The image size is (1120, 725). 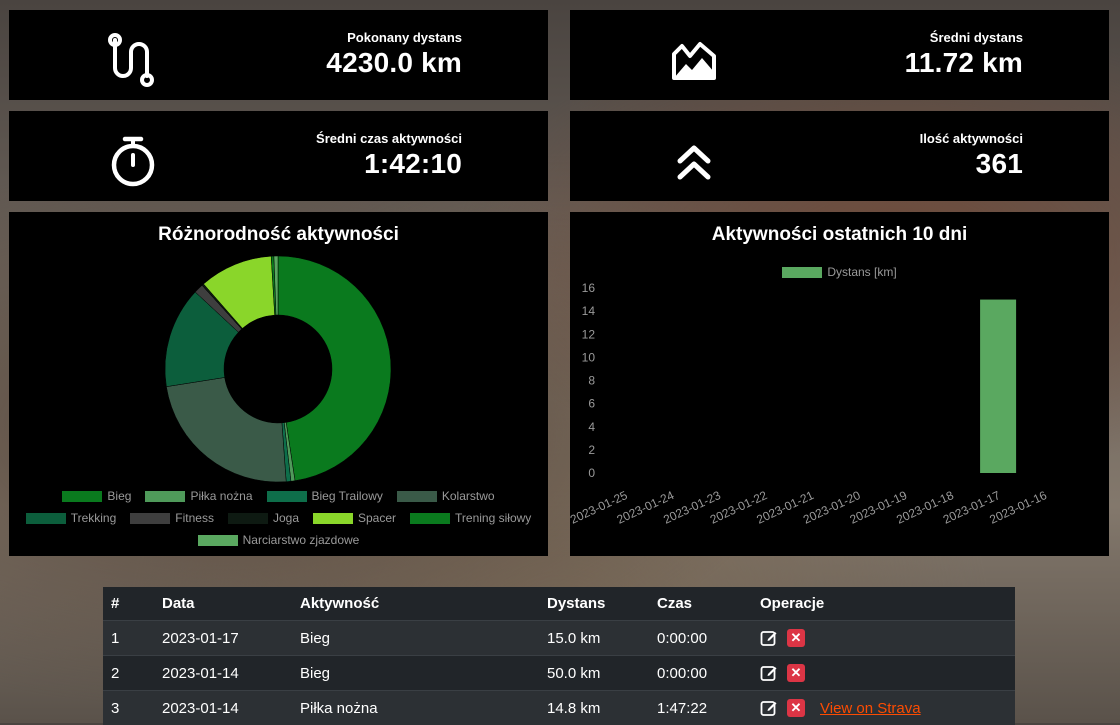 What do you see at coordinates (226, 429) in the screenshot?
I see `donut-slice-kolarstwo` at bounding box center [226, 429].